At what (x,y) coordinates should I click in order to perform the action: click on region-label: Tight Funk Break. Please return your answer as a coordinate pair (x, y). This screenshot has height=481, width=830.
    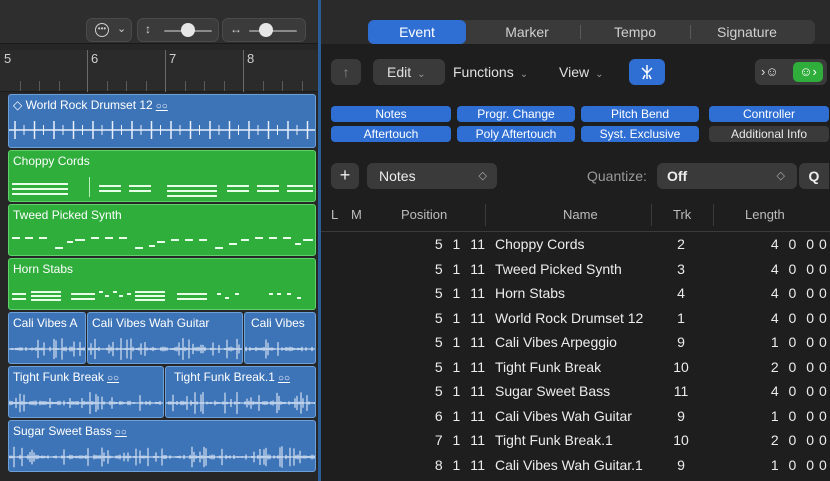
    Looking at the image, I should click on (58, 377).